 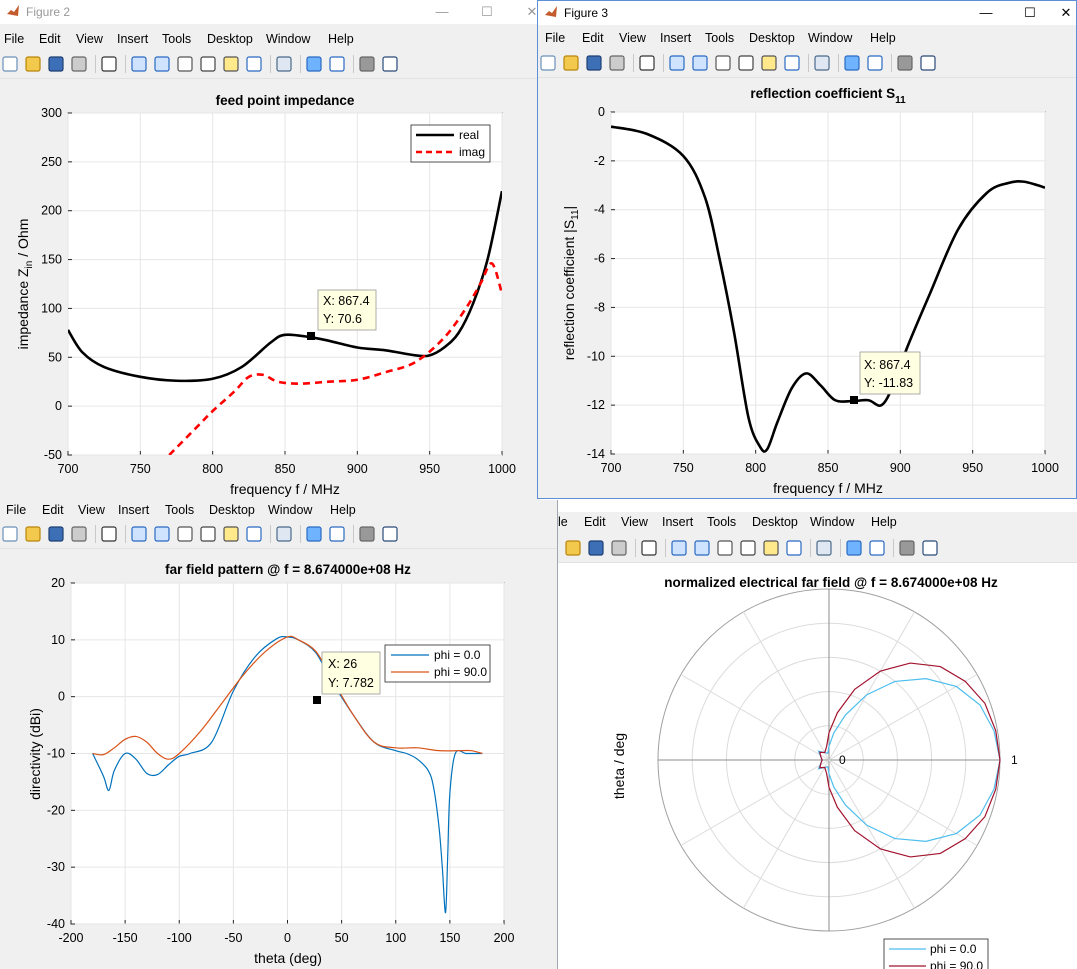 I want to click on figure2-titlebar: Figure 2 — ☐ ✕, so click(x=270, y=12).